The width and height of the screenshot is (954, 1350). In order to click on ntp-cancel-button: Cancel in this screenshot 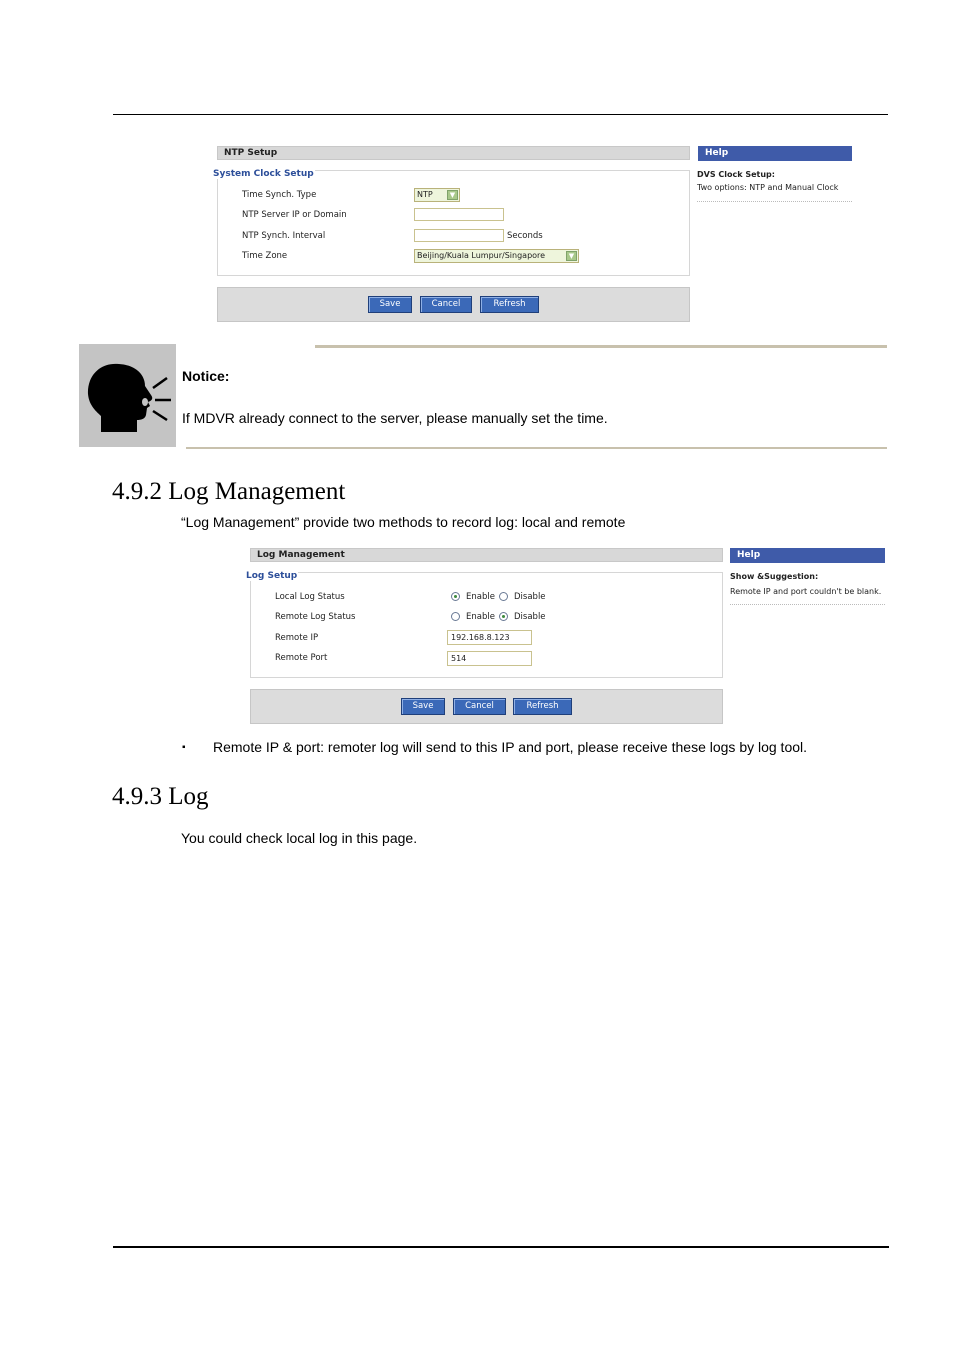, I will do `click(446, 304)`.